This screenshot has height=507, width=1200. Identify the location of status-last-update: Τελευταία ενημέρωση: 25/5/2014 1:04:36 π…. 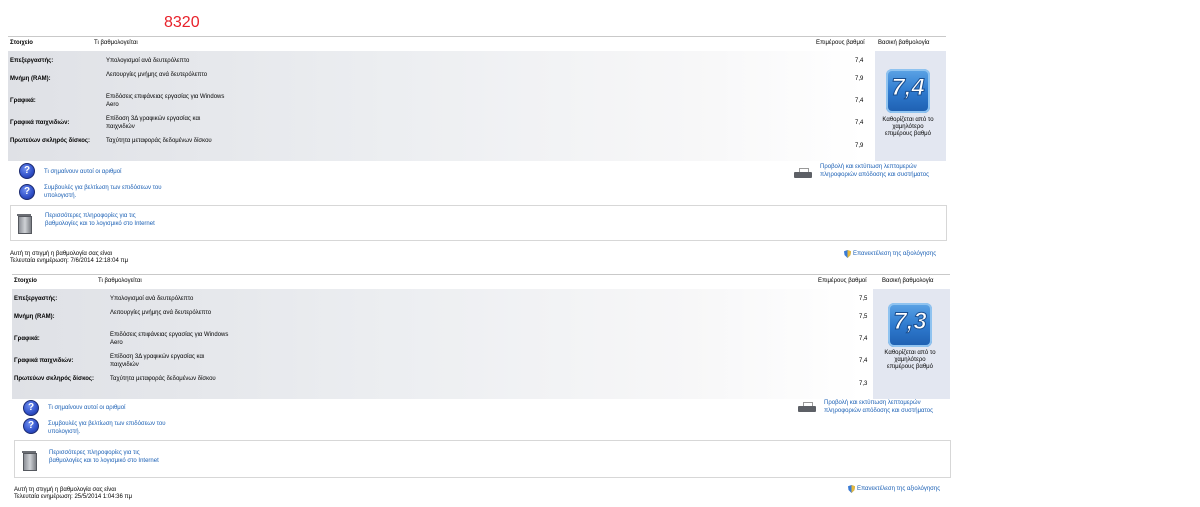
(73, 497).